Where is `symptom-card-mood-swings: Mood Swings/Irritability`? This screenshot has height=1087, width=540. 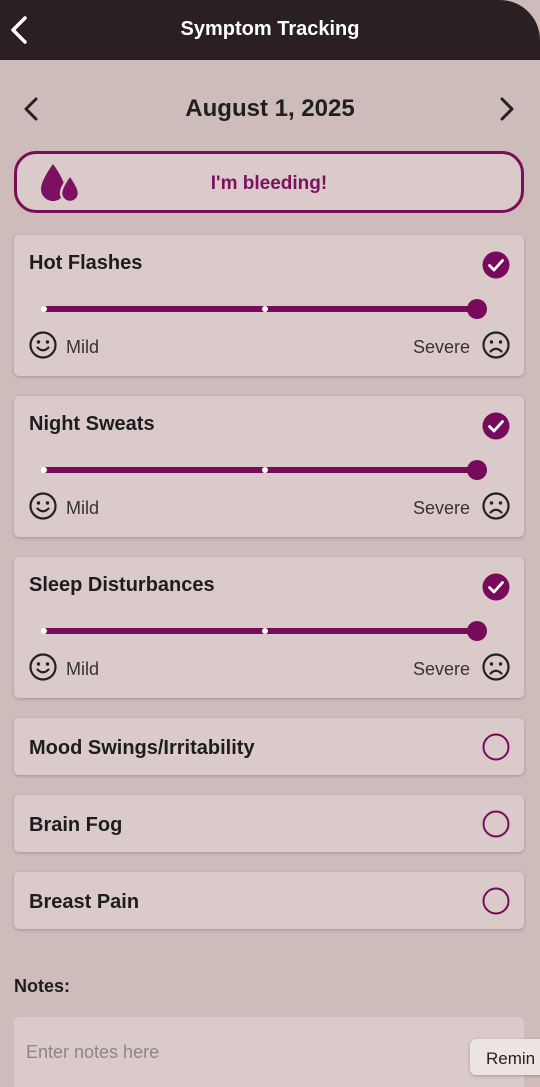 symptom-card-mood-swings: Mood Swings/Irritability is located at coordinates (269, 746).